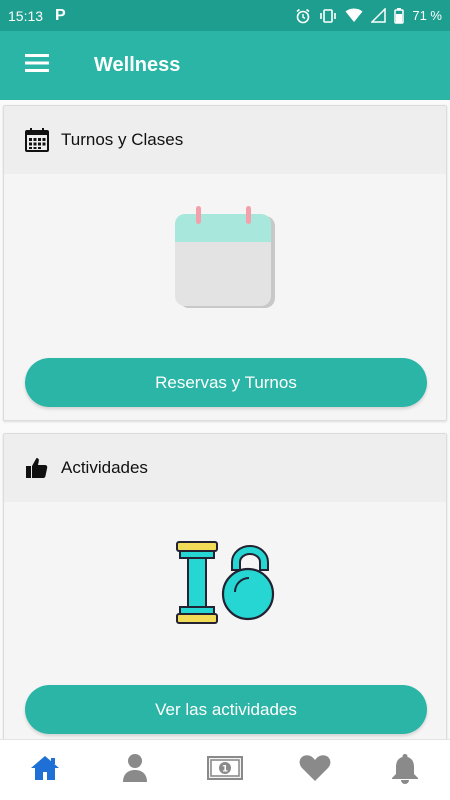 The height and width of the screenshot is (800, 450). I want to click on signal-icon, so click(379, 15).